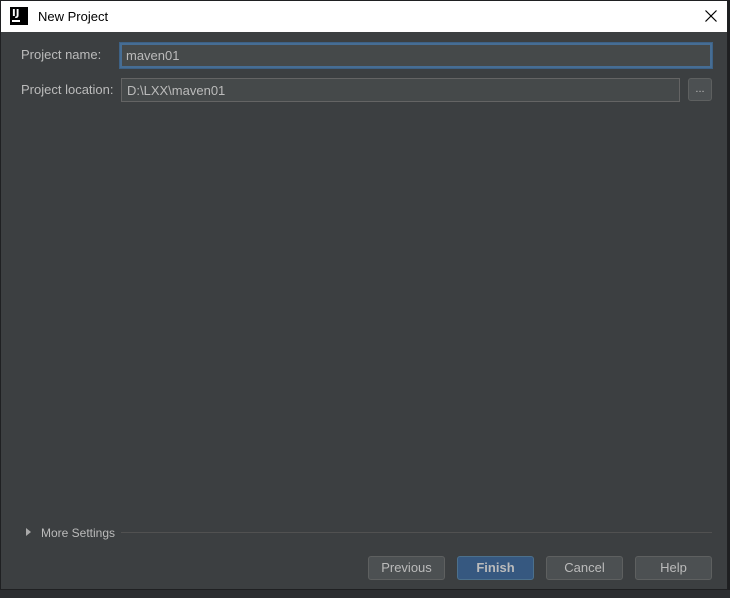 Image resolution: width=730 pixels, height=598 pixels. Describe the element at coordinates (416, 55) in the screenshot. I see `project-name-input` at that location.